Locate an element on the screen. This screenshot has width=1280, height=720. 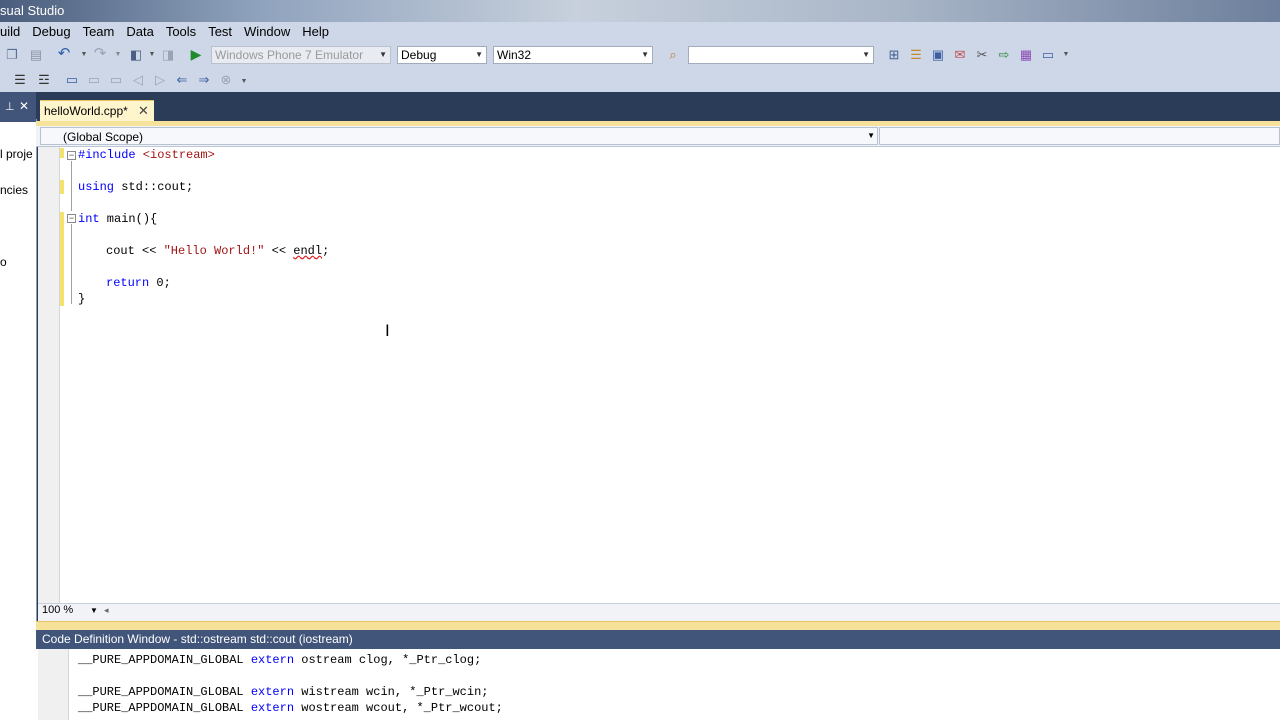
previous-bookmark-icon: ◁ is located at coordinates (138, 80).